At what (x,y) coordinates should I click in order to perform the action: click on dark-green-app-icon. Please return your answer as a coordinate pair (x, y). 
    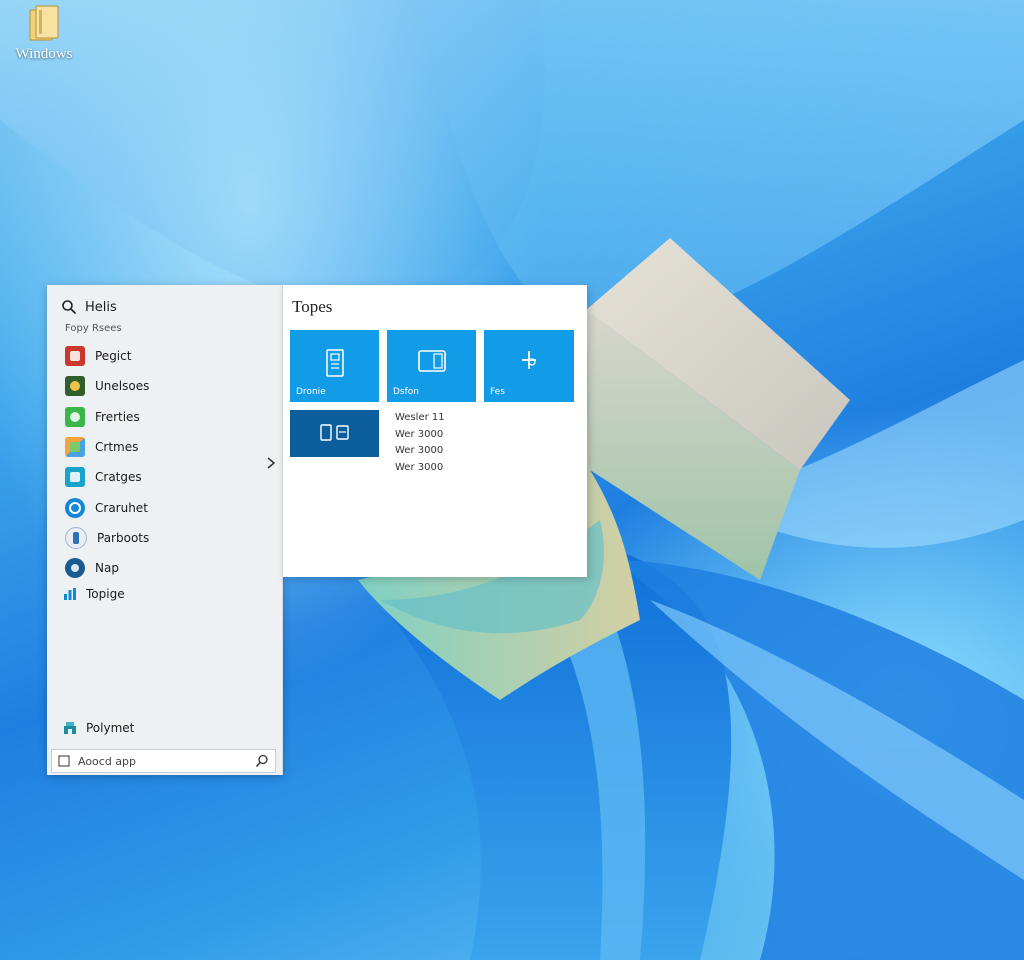
    Looking at the image, I should click on (75, 386).